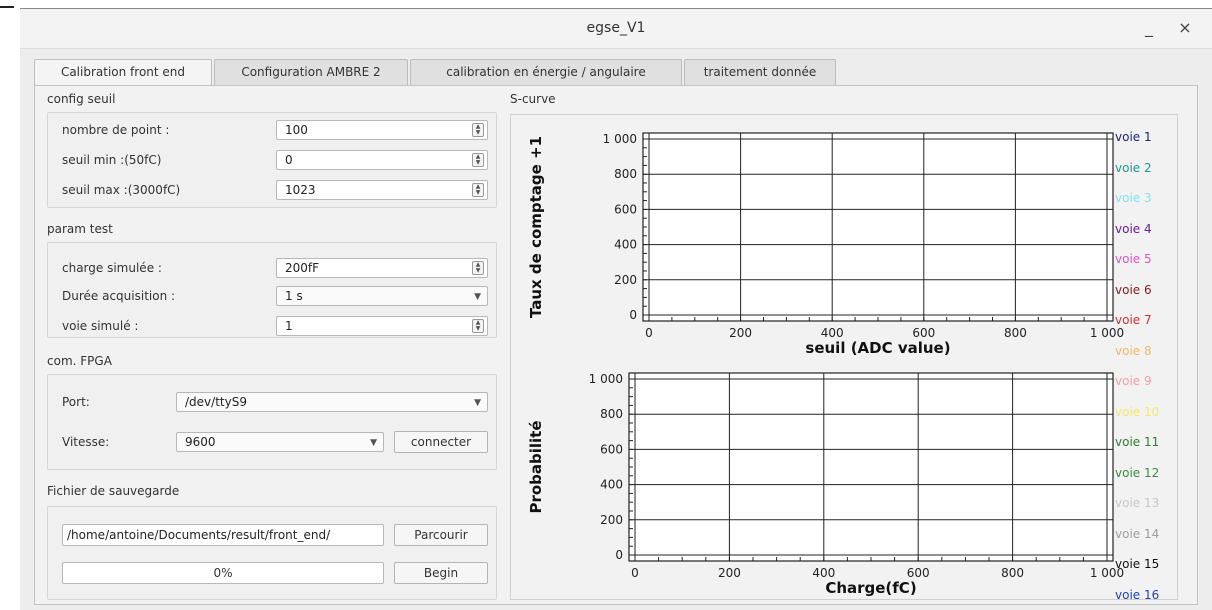 The height and width of the screenshot is (610, 1212). Describe the element at coordinates (441, 573) in the screenshot. I see `begin-button: Begin` at that location.